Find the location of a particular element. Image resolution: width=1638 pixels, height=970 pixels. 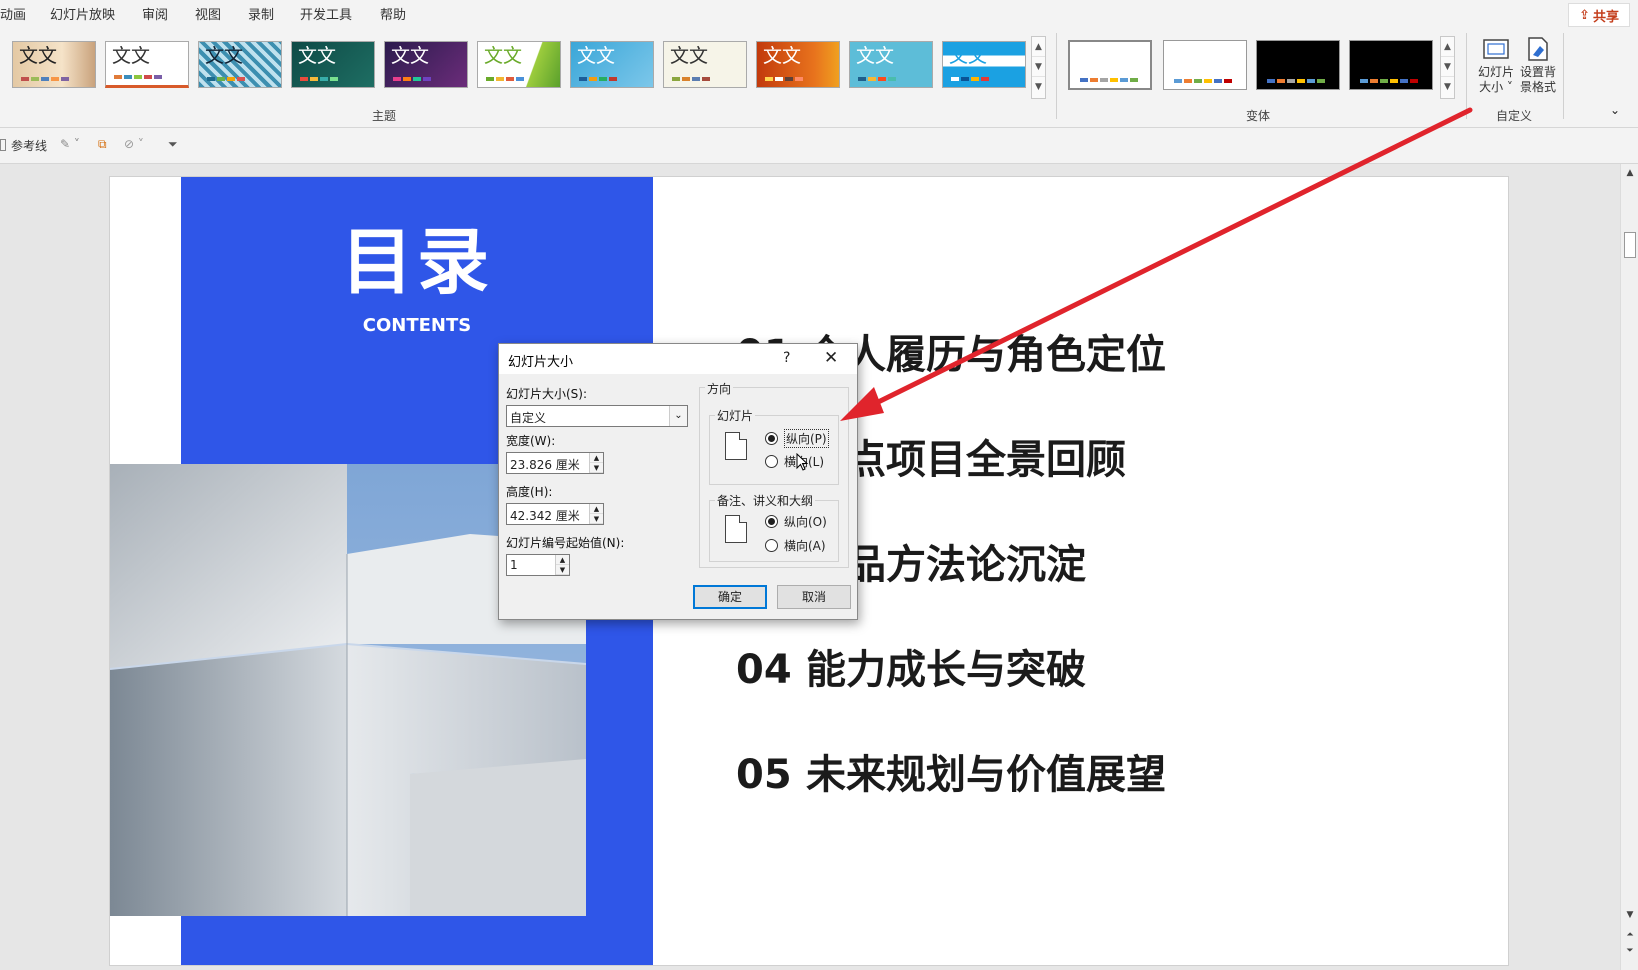

toc-item-4: 04 能力成长与突破 is located at coordinates (911, 666).